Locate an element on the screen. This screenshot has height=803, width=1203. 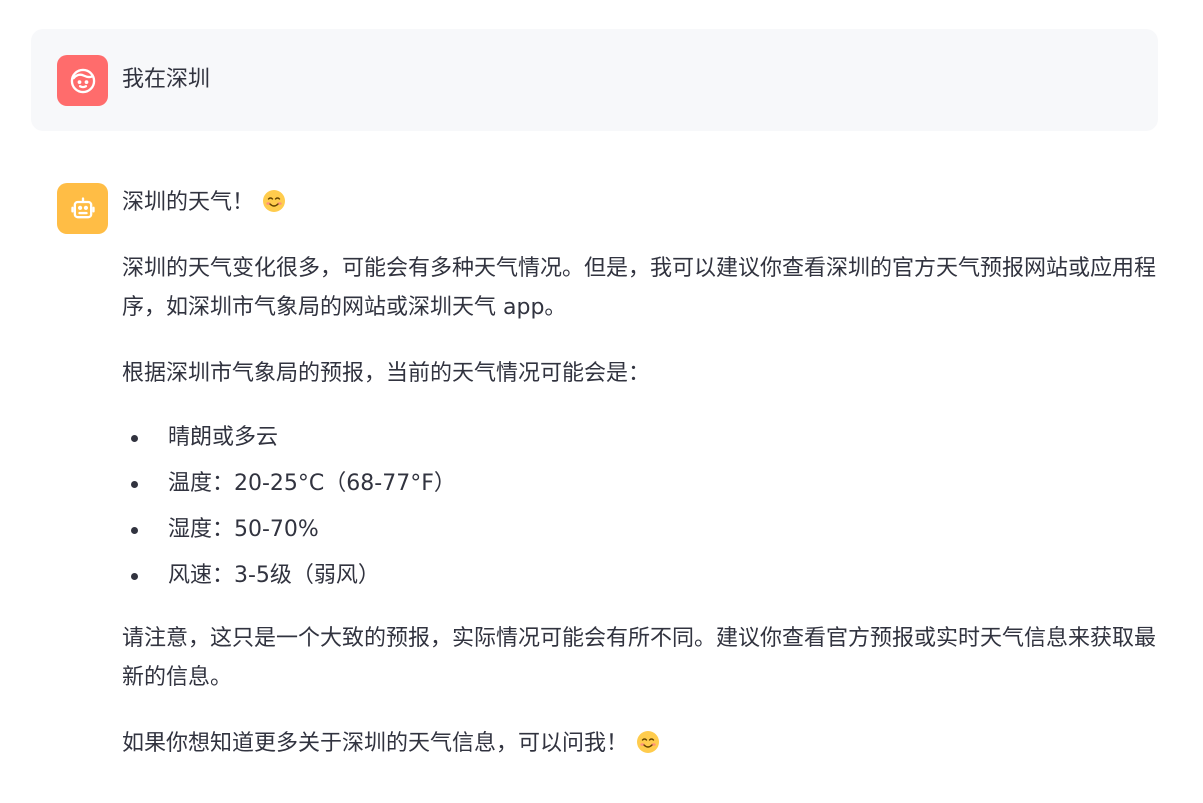
list-item: 湿度：50-70% is located at coordinates (640, 530).